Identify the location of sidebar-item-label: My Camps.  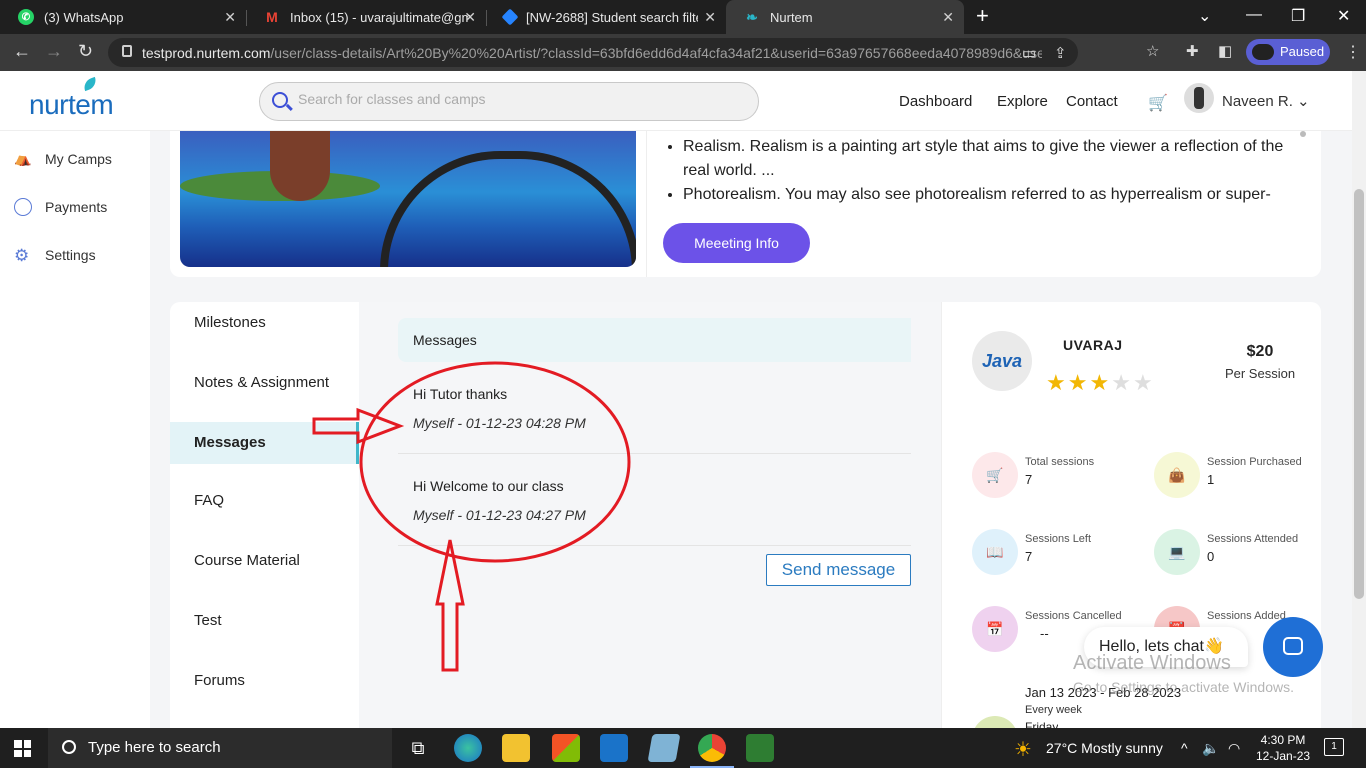
(78, 159).